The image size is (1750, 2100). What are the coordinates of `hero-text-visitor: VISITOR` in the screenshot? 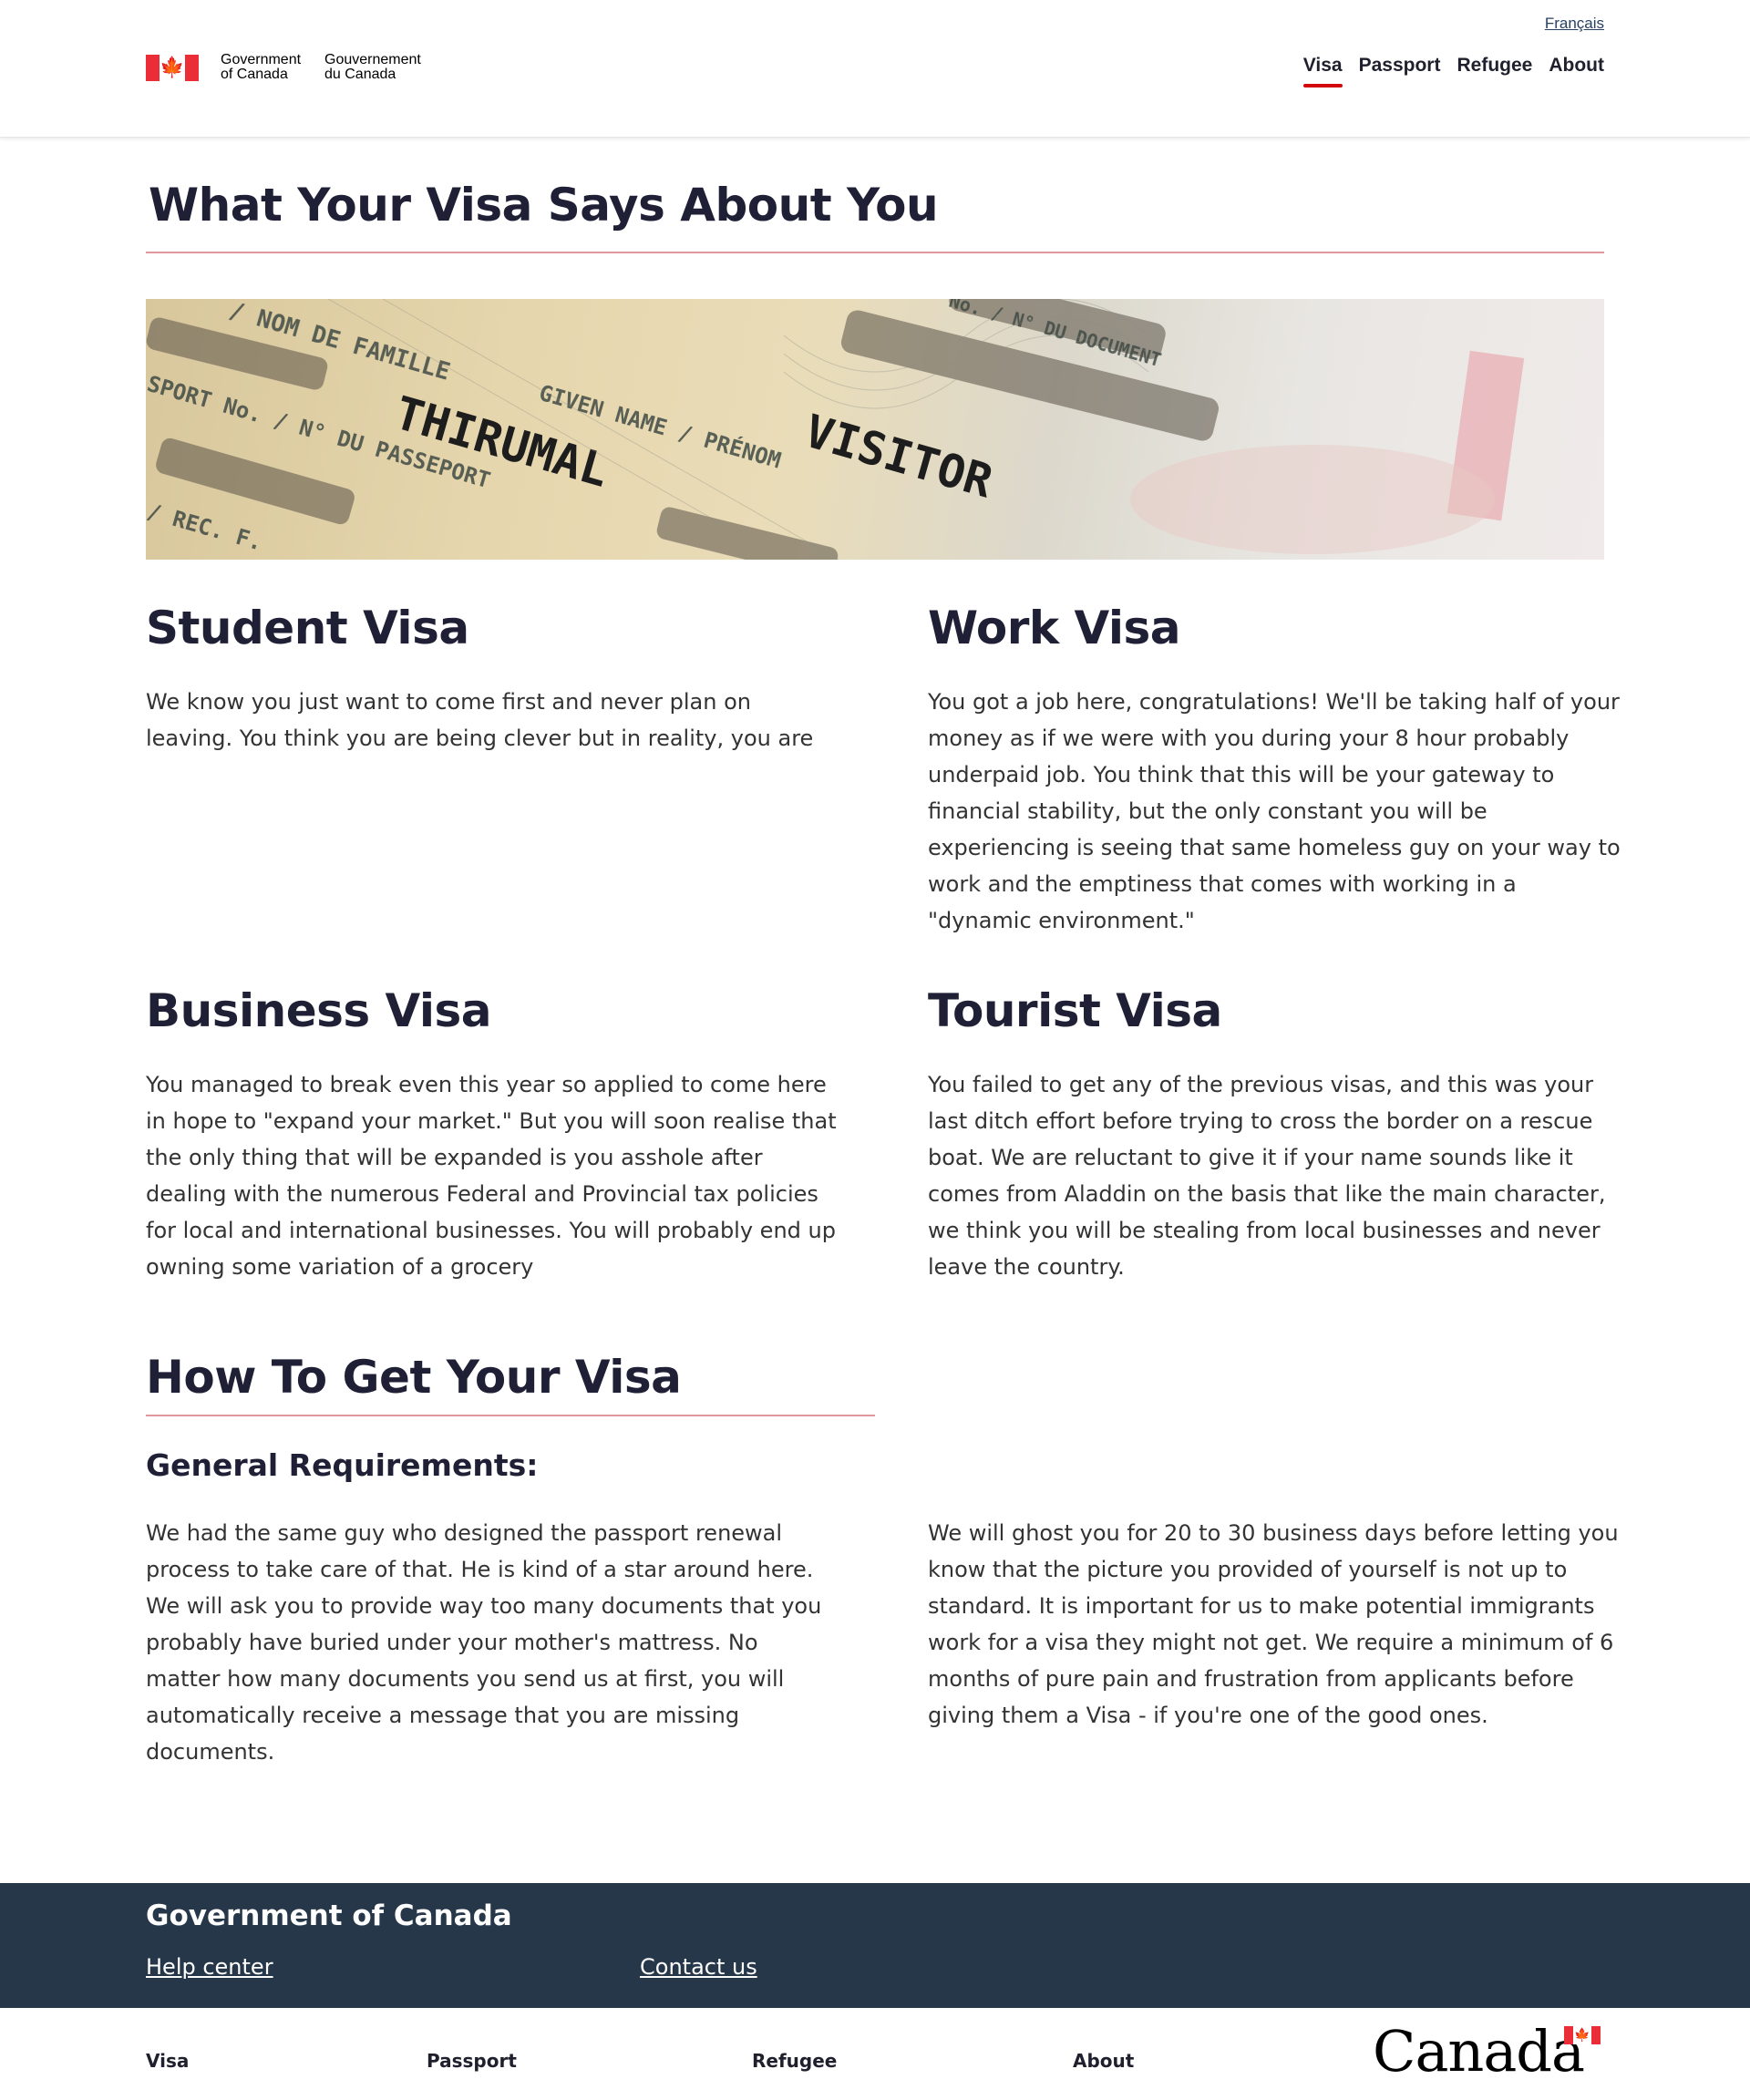 It's located at (899, 457).